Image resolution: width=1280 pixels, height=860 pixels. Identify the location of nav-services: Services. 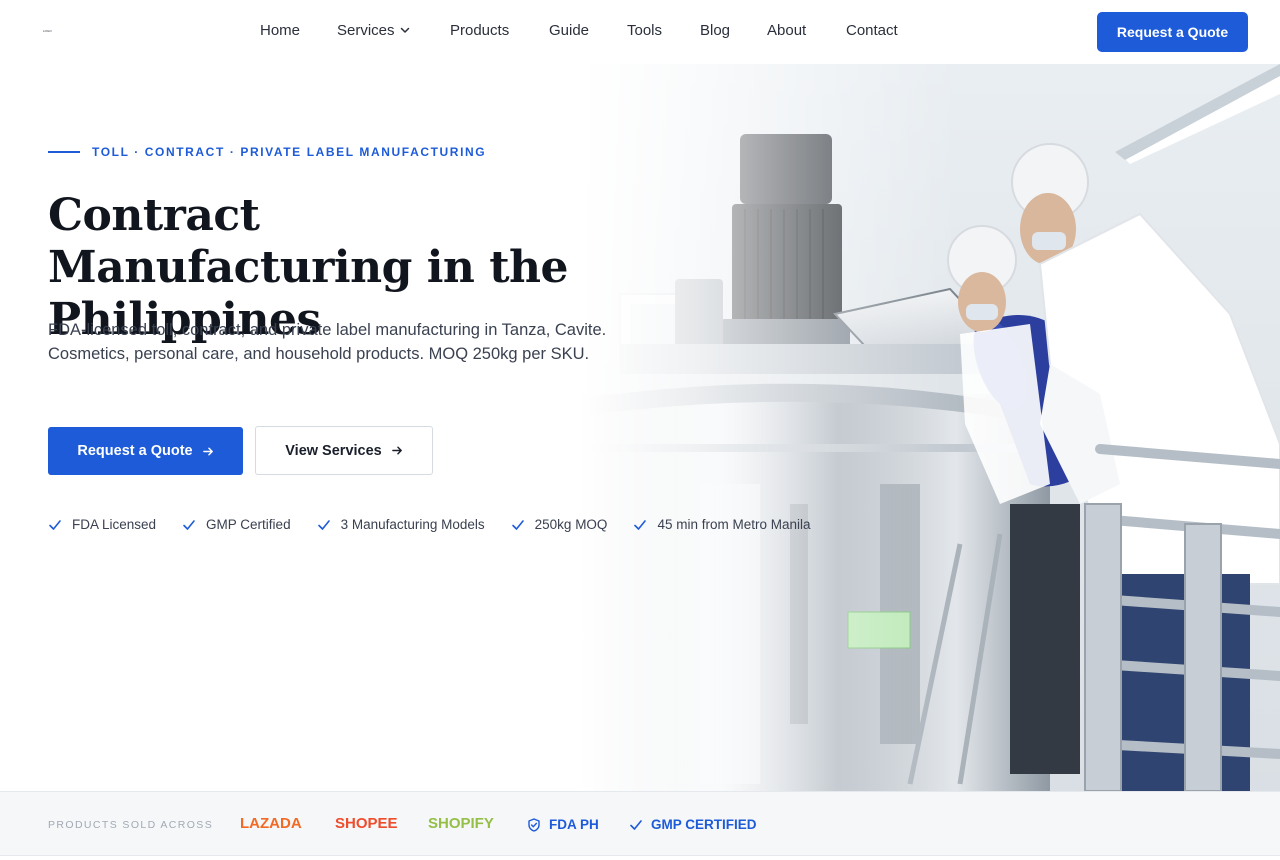
(374, 31).